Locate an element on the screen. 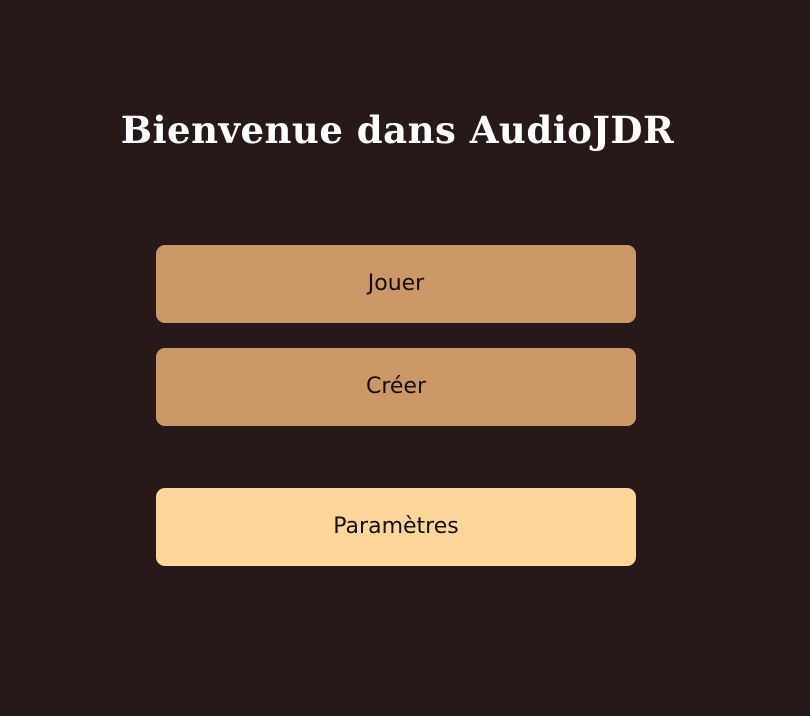 The height and width of the screenshot is (716, 810). page-title: Bienvenue dans AudioJDR is located at coordinates (397, 130).